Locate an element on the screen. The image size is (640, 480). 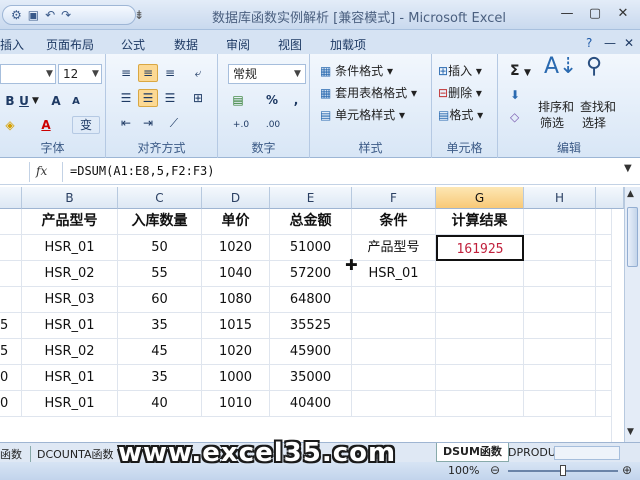
phonetic-button: 变 is located at coordinates (86, 125).